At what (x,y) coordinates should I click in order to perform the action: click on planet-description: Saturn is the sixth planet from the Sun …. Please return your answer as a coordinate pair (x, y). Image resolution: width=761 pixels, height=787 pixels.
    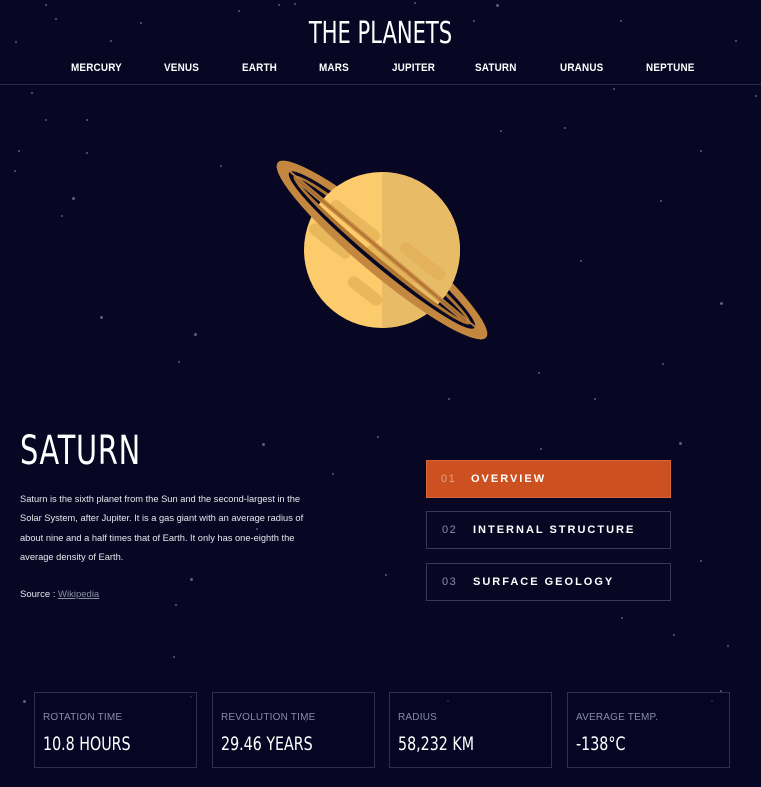
    Looking at the image, I should click on (162, 528).